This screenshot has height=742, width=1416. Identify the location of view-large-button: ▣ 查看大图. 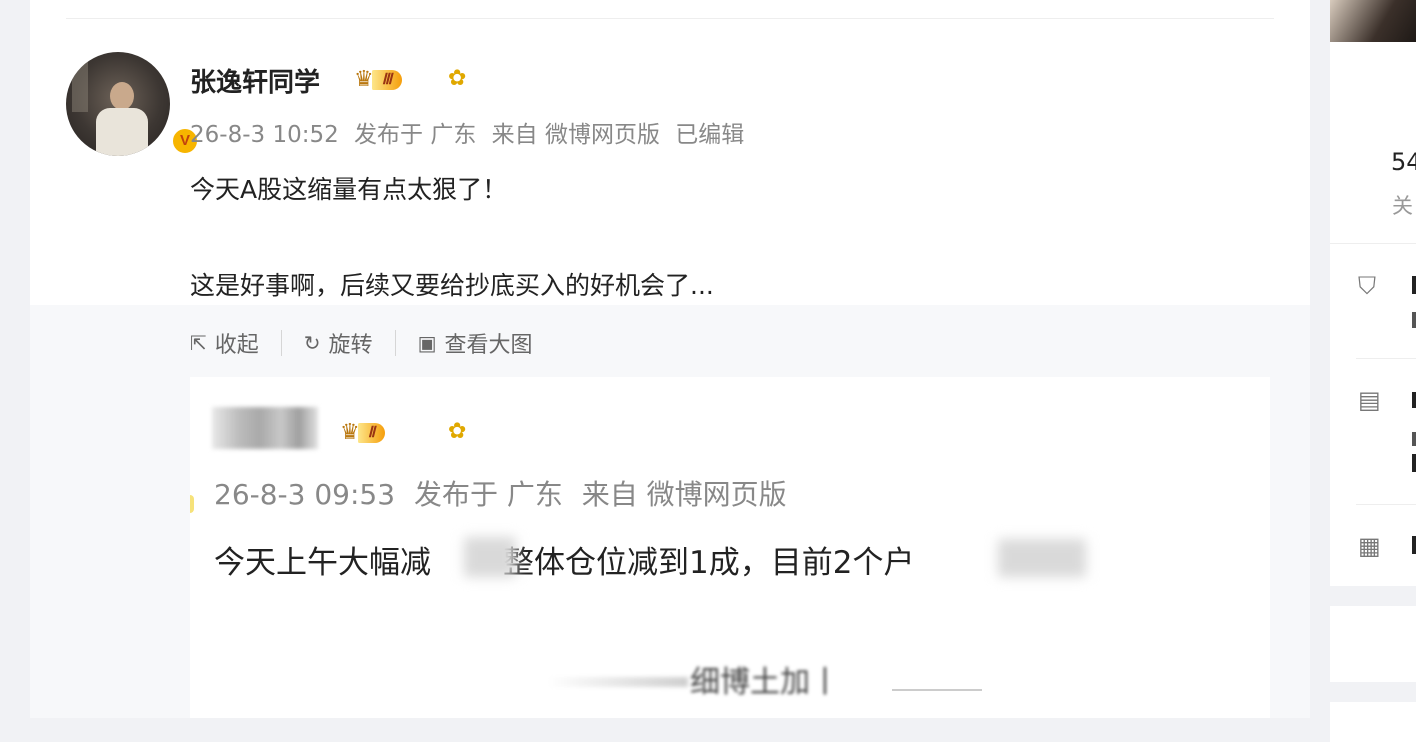
(475, 343).